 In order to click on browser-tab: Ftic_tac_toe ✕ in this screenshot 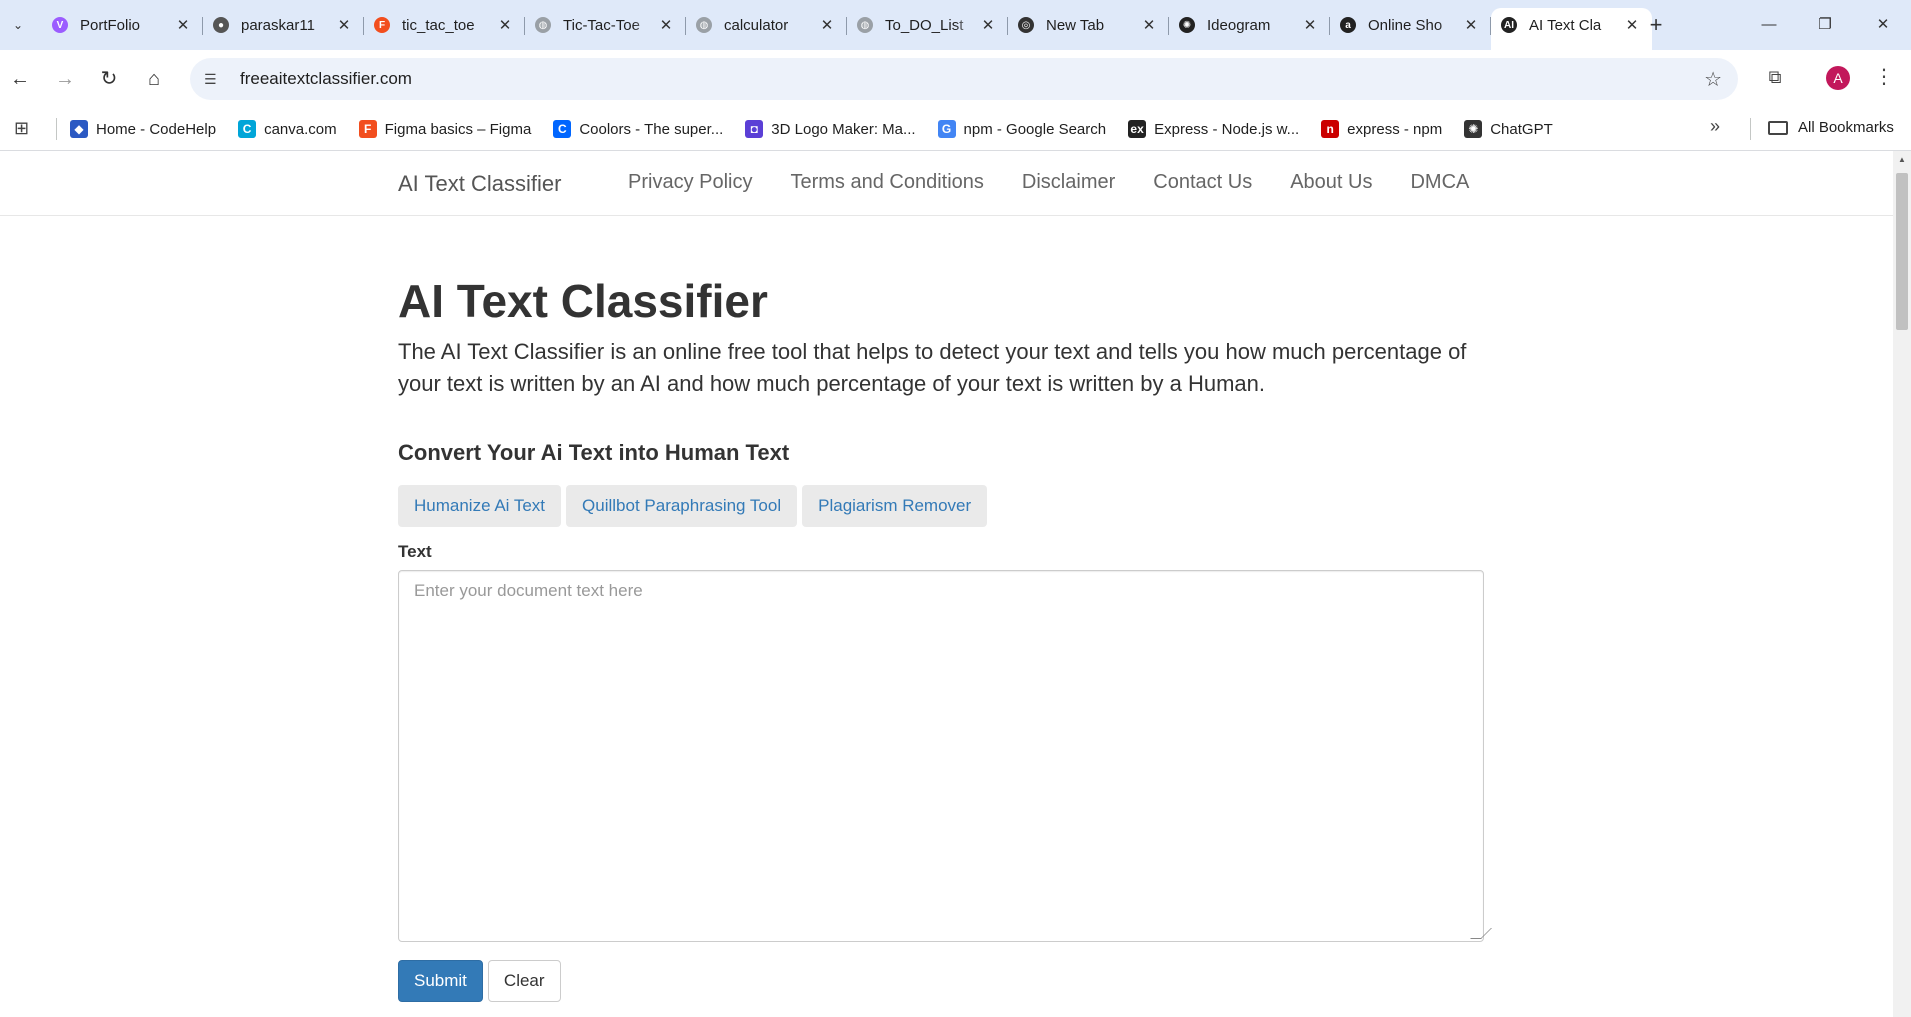, I will do `click(444, 25)`.